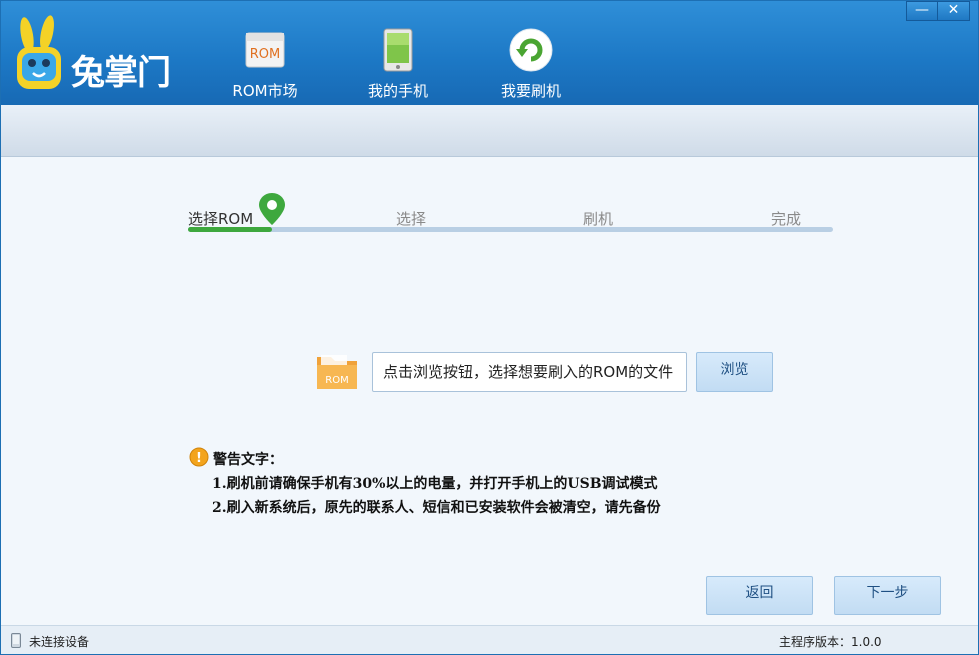 The height and width of the screenshot is (655, 979). Describe the element at coordinates (530, 91) in the screenshot. I see `nav-flash-phone-label: 我要刷机` at that location.